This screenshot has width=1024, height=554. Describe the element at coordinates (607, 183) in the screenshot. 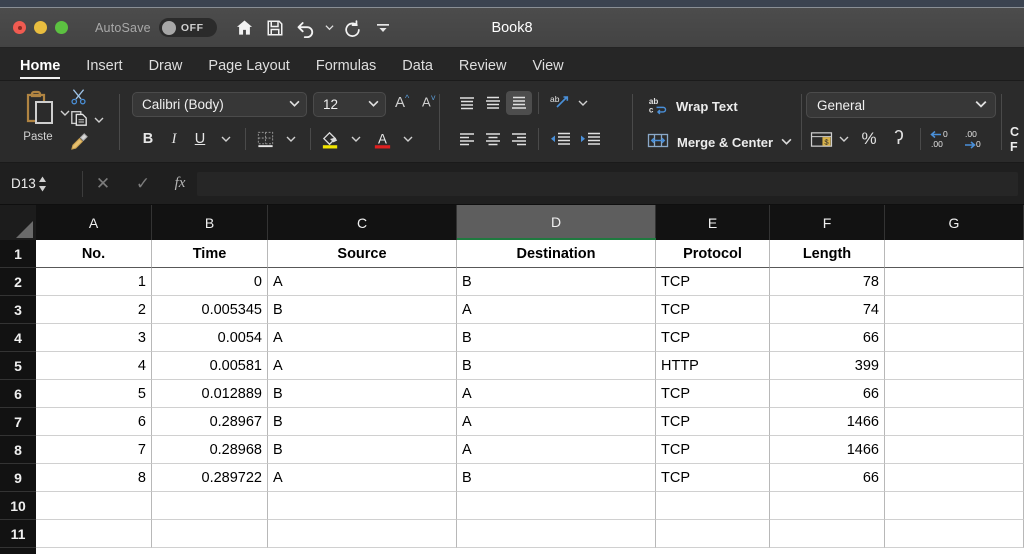

I see `formula-input` at that location.